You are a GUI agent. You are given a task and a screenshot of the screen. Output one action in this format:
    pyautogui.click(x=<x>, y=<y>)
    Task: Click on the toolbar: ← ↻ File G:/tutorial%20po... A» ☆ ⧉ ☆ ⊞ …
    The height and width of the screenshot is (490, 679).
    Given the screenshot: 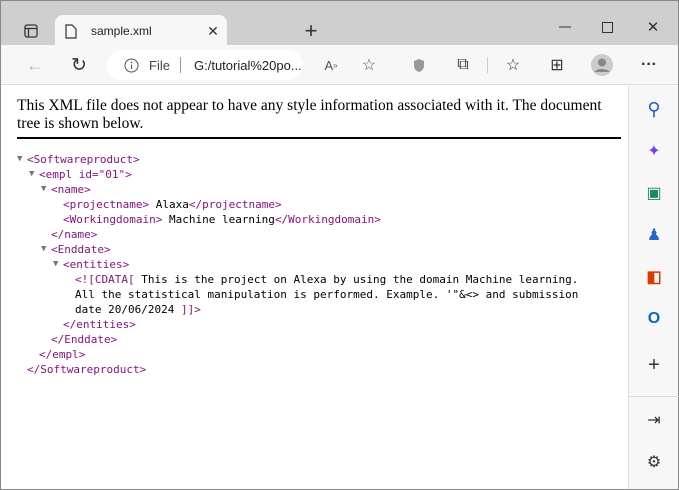 What is the action you would take?
    pyautogui.click(x=339, y=65)
    